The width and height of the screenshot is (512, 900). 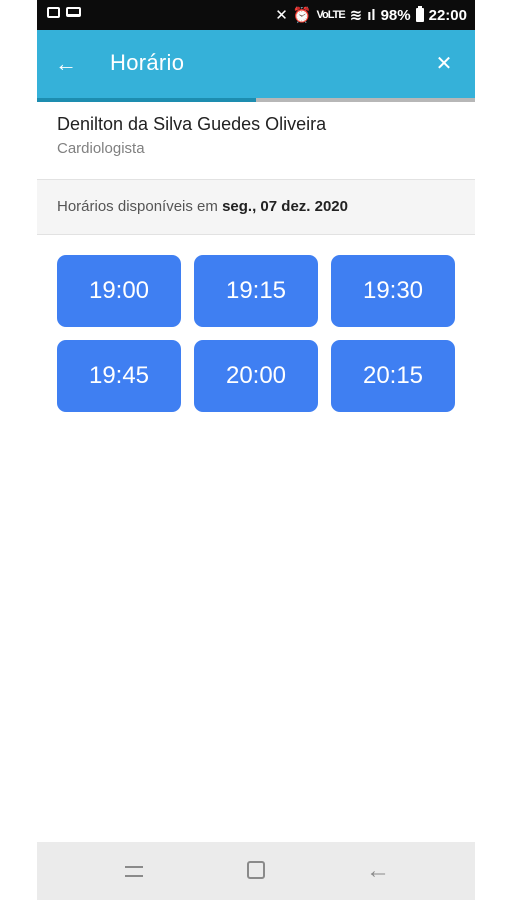 What do you see at coordinates (256, 291) in the screenshot?
I see `time-slot-button: 19:15` at bounding box center [256, 291].